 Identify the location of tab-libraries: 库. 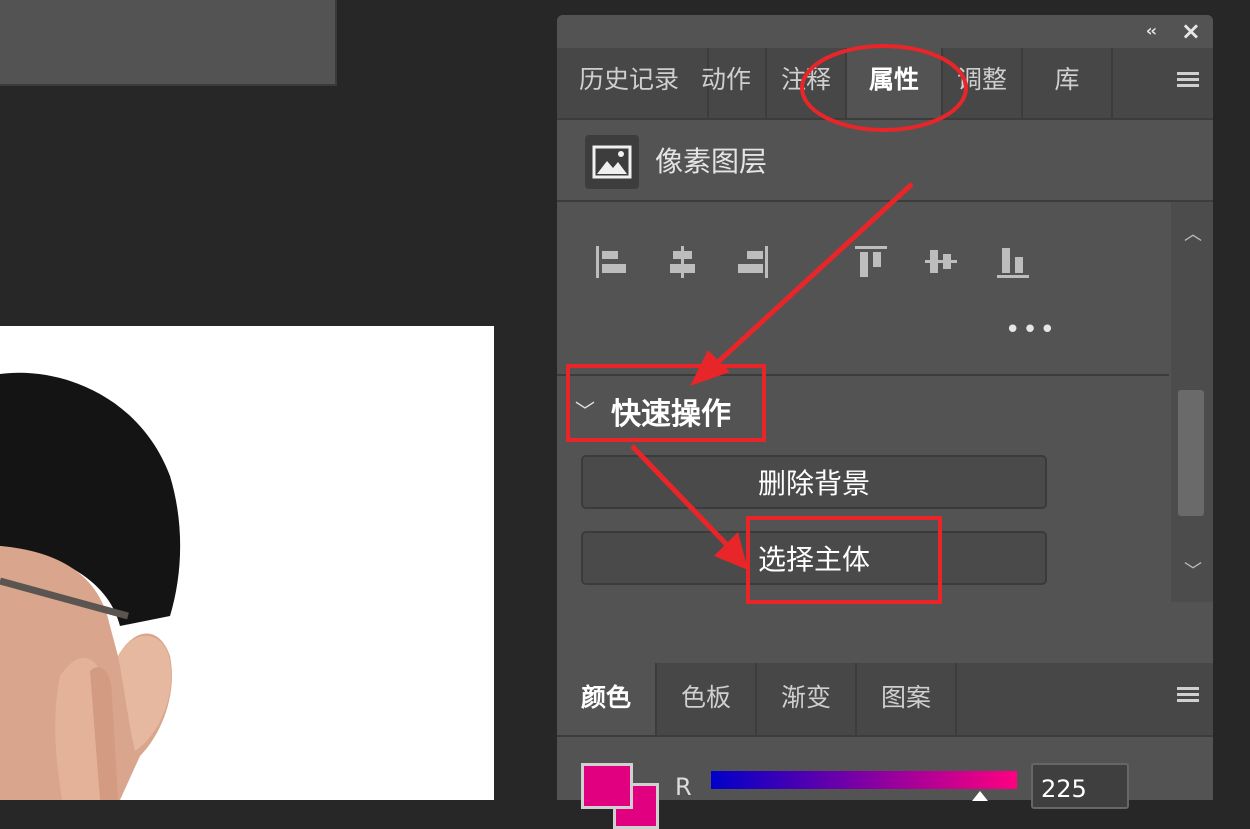
(1068, 83).